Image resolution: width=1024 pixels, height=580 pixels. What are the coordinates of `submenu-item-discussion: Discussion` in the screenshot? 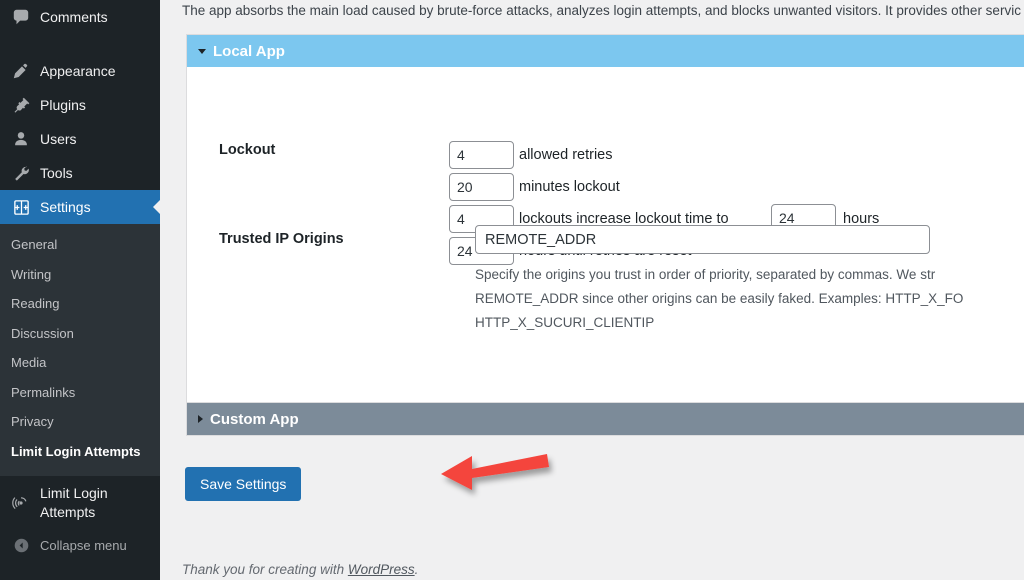 It's located at (80, 334).